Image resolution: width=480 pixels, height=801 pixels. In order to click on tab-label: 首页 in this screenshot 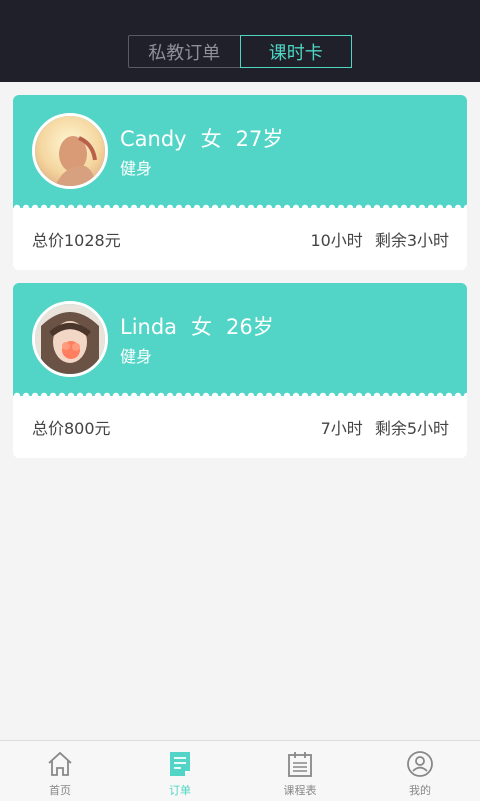, I will do `click(60, 790)`.